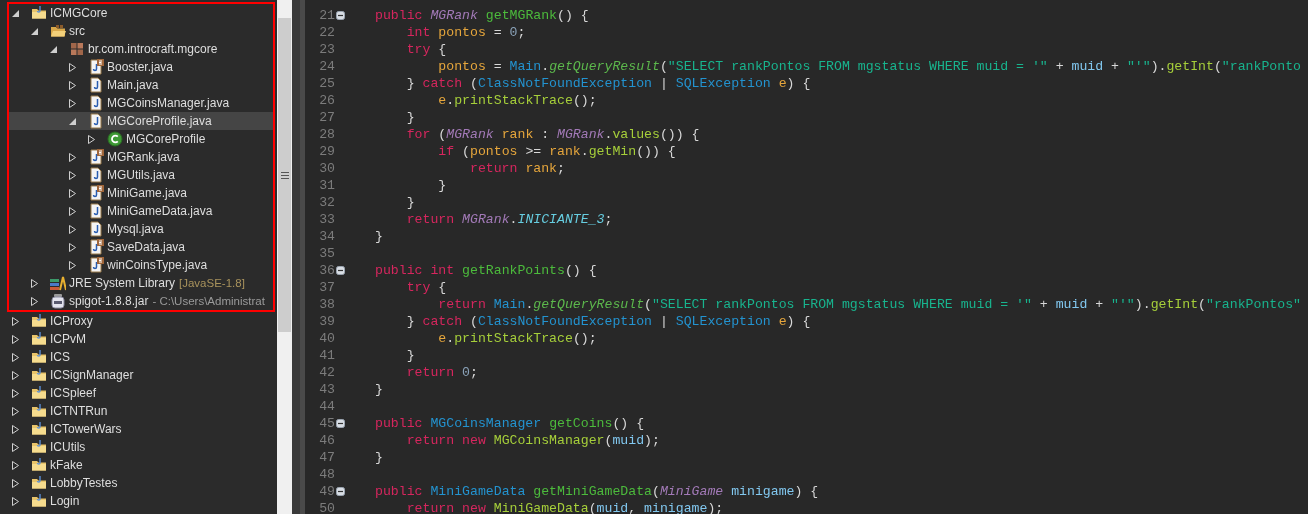 Image resolution: width=1308 pixels, height=514 pixels. Describe the element at coordinates (326, 406) in the screenshot. I see `line-number: 44` at that location.